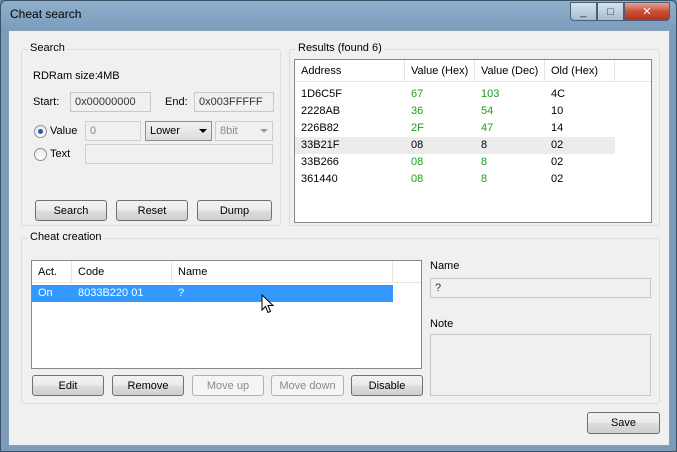 The width and height of the screenshot is (677, 452). Describe the element at coordinates (319, 179) in the screenshot. I see `cell-address: 361440` at that location.